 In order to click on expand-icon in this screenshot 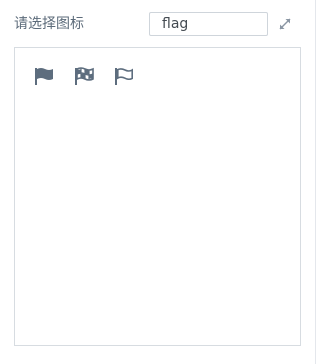, I will do `click(285, 24)`.